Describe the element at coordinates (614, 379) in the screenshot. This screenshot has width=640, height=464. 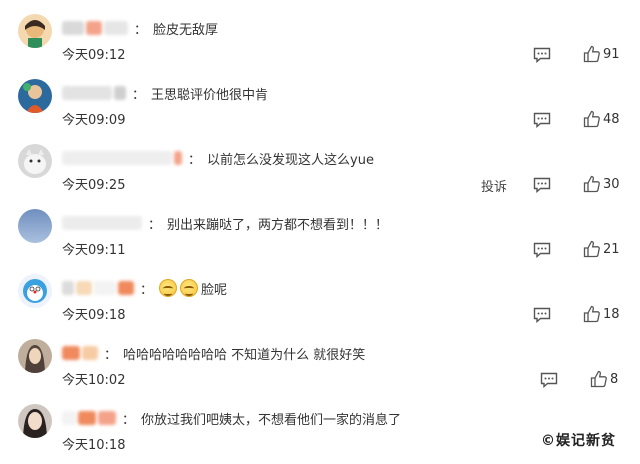
I see `like-count: 8` at that location.